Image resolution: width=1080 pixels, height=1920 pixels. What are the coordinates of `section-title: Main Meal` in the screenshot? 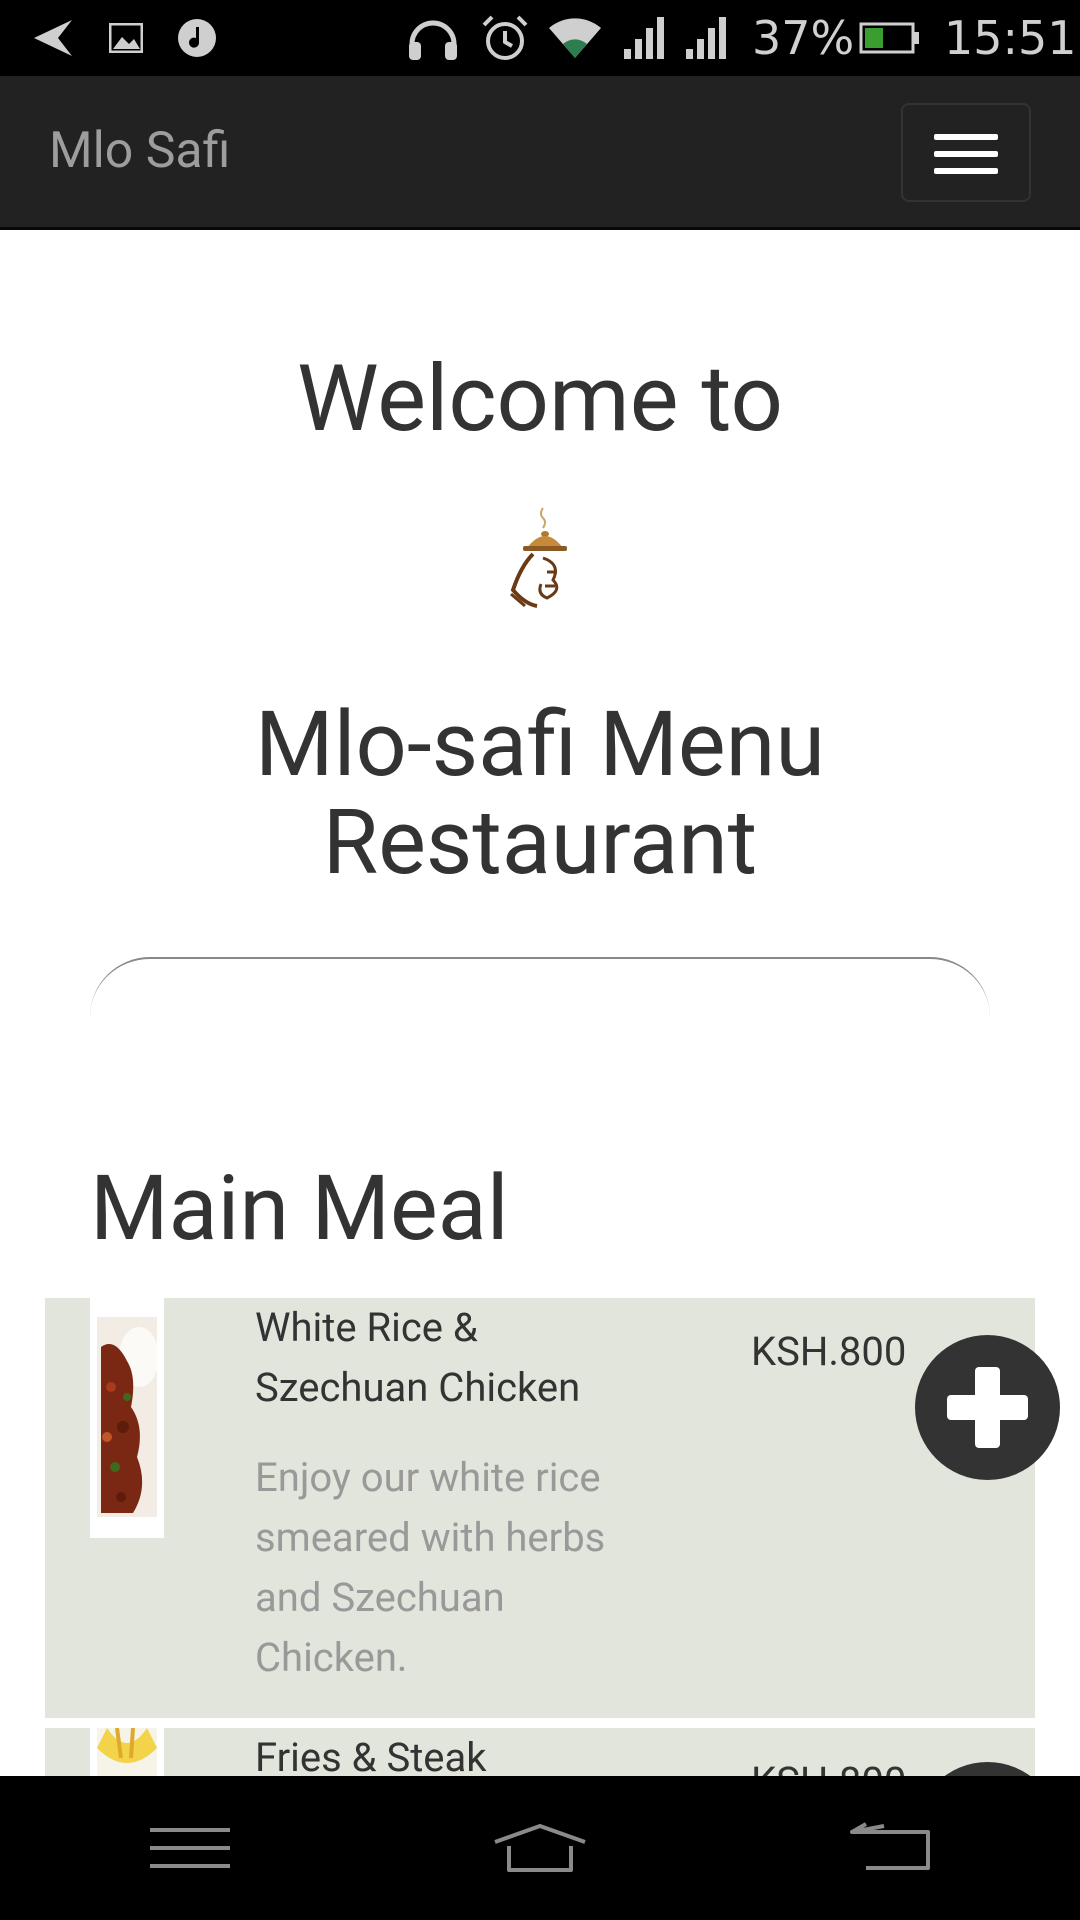 It's located at (299, 1208).